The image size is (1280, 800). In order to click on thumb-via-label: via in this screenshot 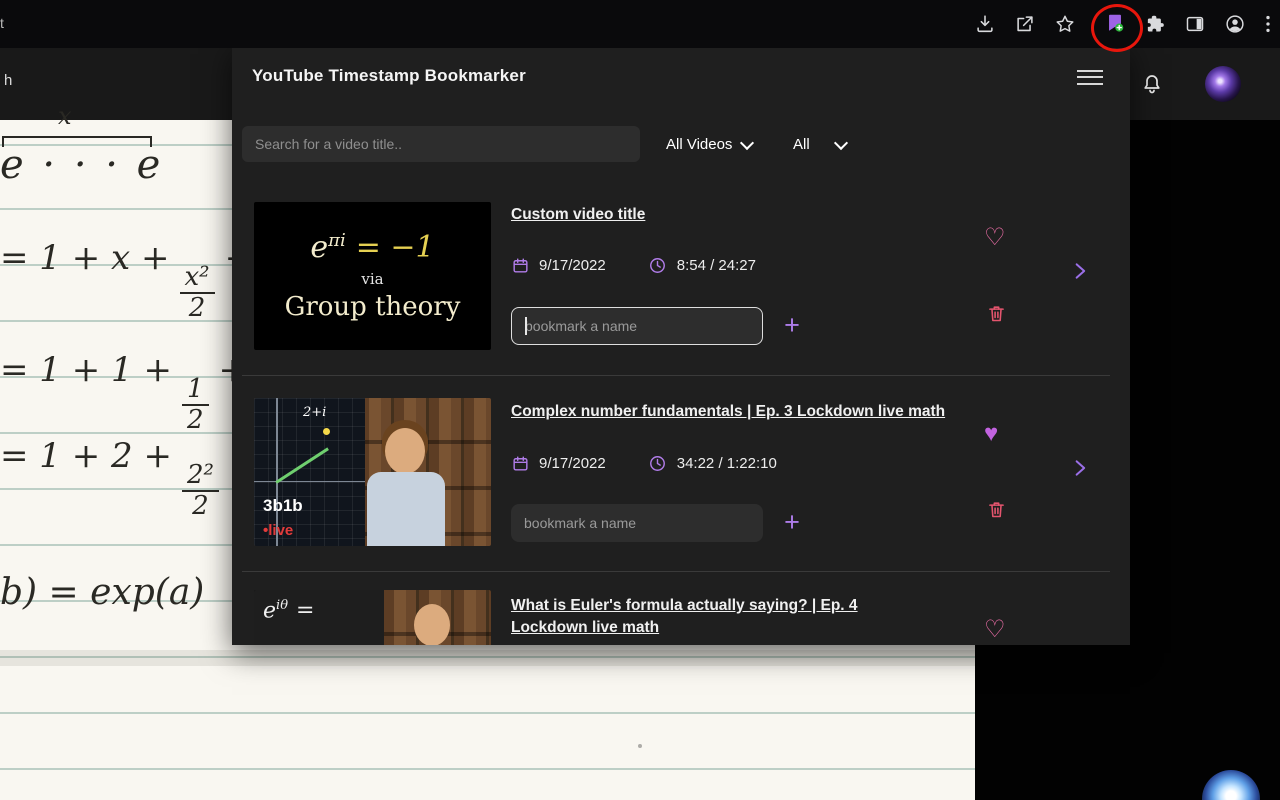, I will do `click(372, 279)`.